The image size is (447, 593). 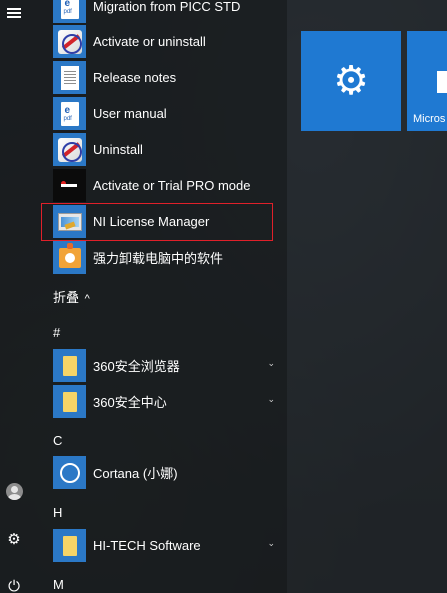 What do you see at coordinates (69, 185) in the screenshot?
I see `trial-mode-icon` at bounding box center [69, 185].